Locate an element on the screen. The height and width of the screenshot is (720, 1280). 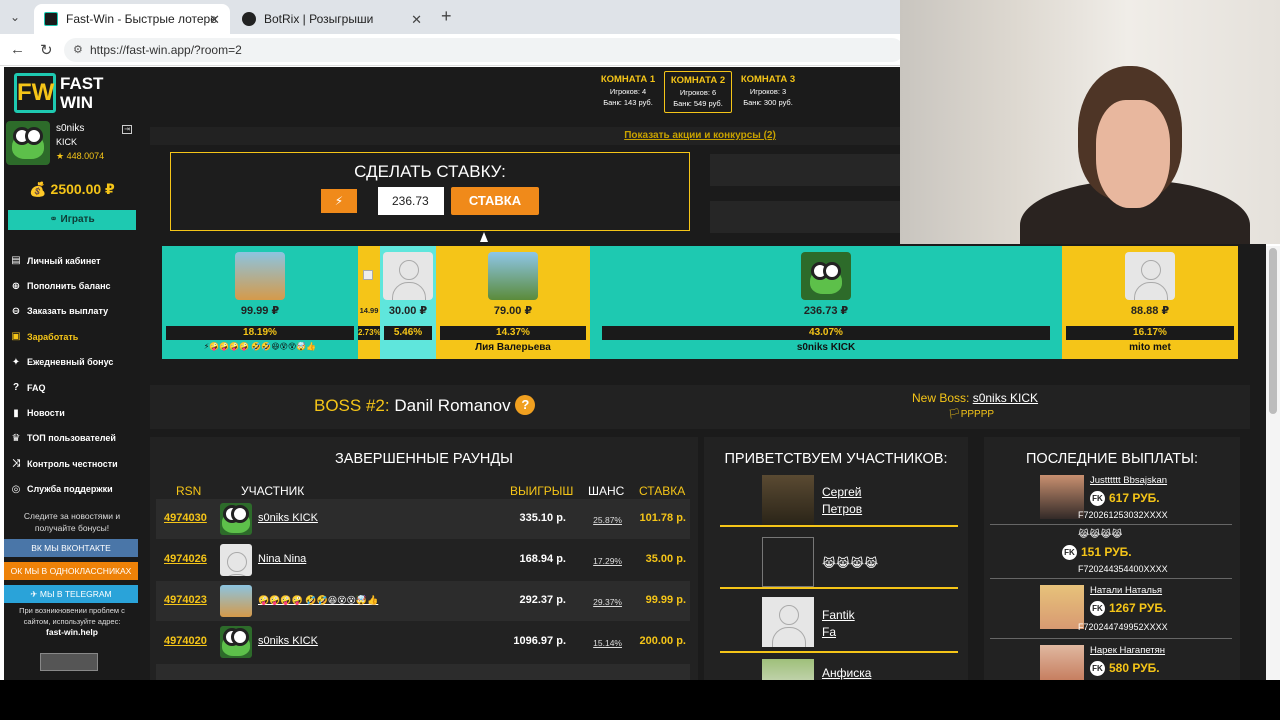
player-value: 14.99 is located at coordinates (369, 310).